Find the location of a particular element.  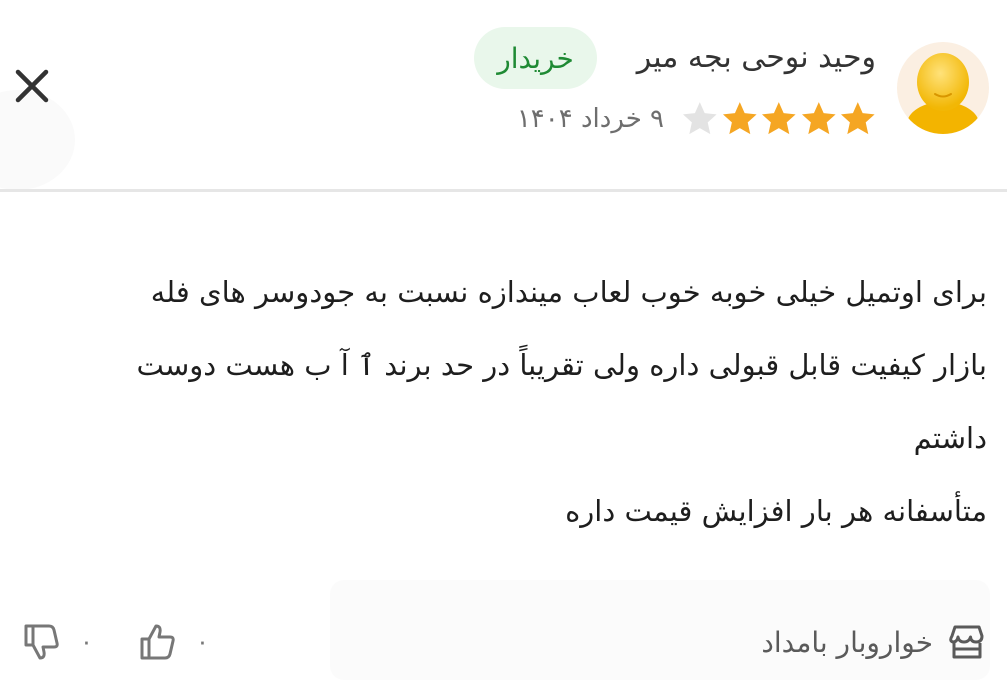

header-divider is located at coordinates (503, 190).